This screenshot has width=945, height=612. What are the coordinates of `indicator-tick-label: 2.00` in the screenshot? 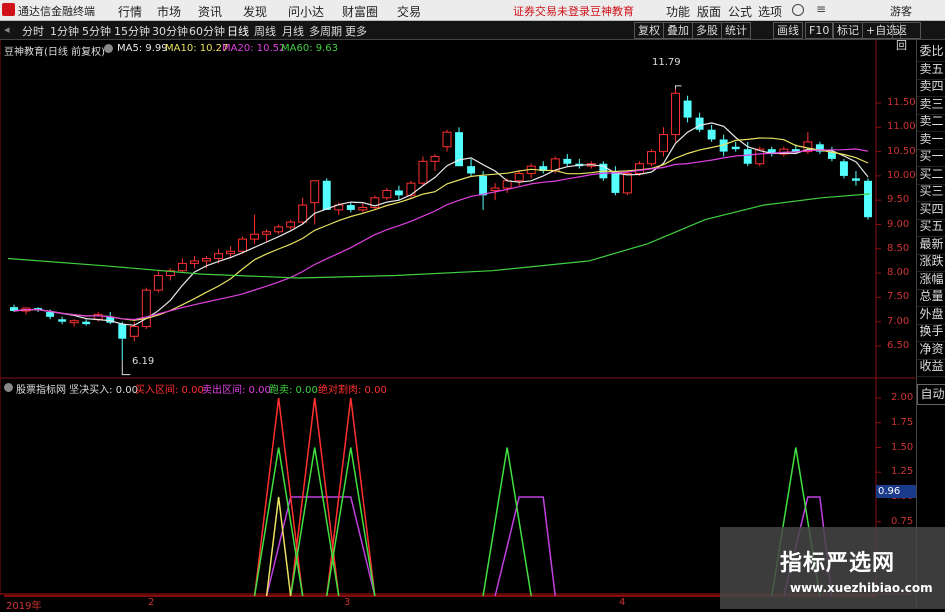 It's located at (902, 397).